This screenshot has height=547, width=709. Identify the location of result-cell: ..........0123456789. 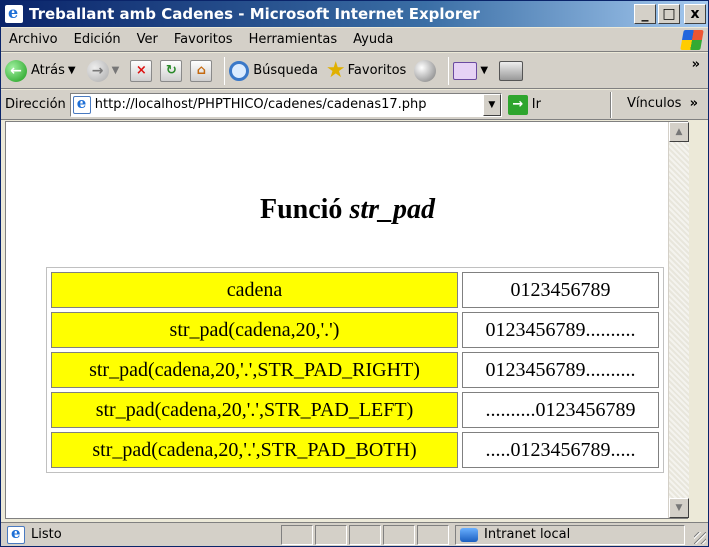
(560, 410).